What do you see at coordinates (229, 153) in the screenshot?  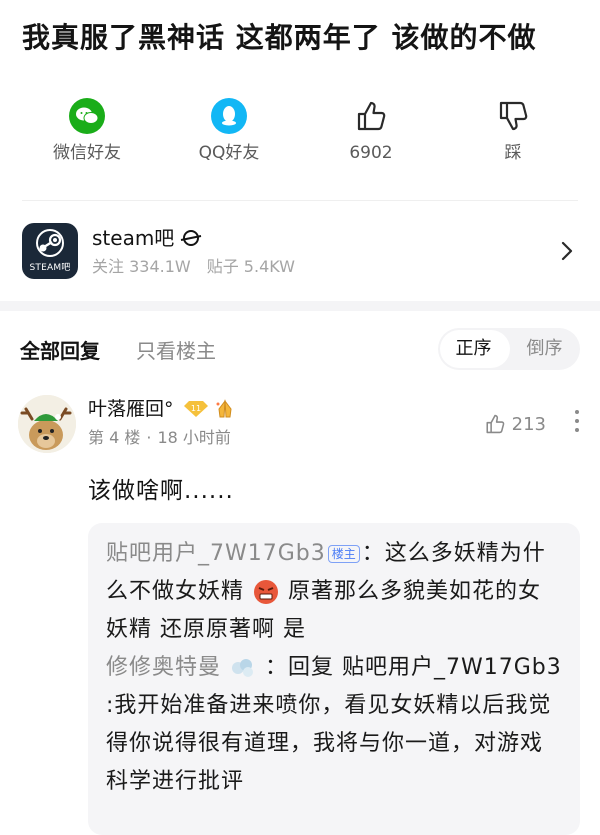 I see `share-qq-label: QQ好友` at bounding box center [229, 153].